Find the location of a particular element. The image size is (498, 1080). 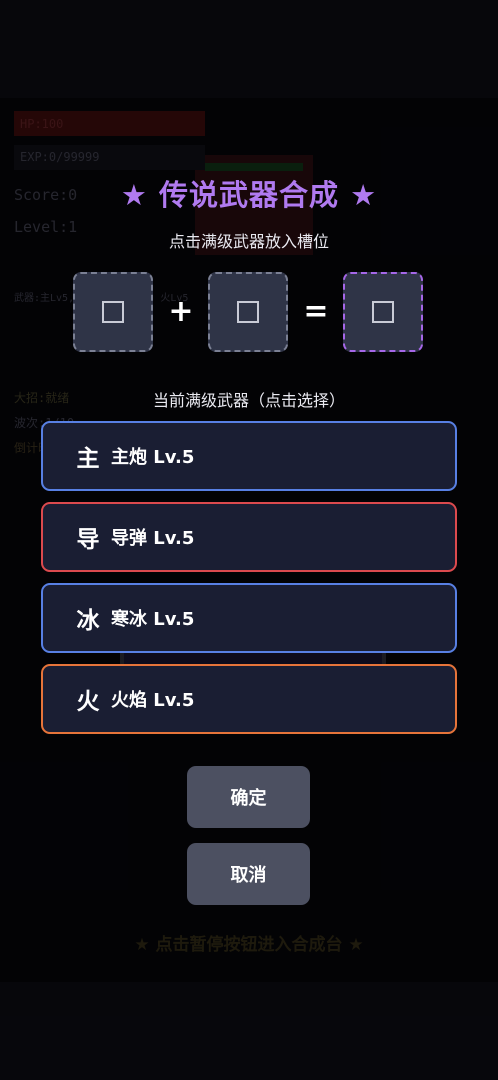

weapon-item-flame: 火 火焰 Lv.5 is located at coordinates (249, 699).